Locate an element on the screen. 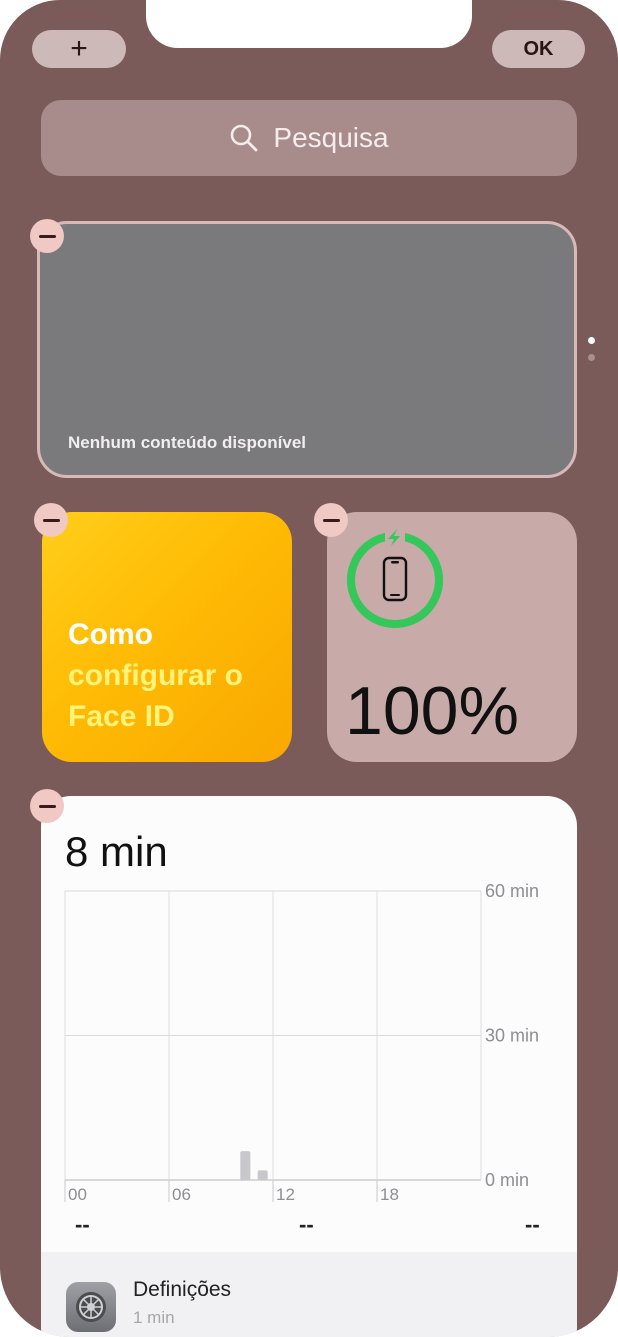  y-tick-label: 0 min is located at coordinates (507, 1180).